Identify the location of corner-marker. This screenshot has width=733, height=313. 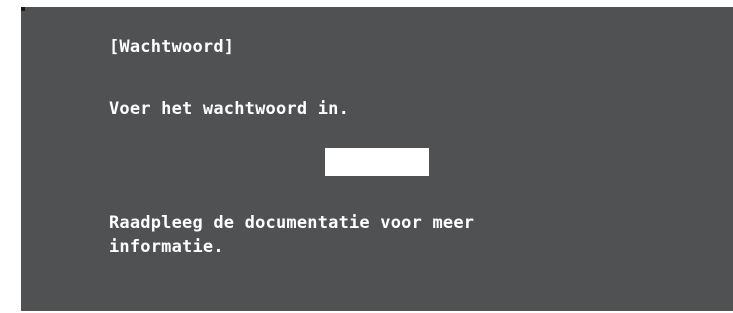
(23, 9).